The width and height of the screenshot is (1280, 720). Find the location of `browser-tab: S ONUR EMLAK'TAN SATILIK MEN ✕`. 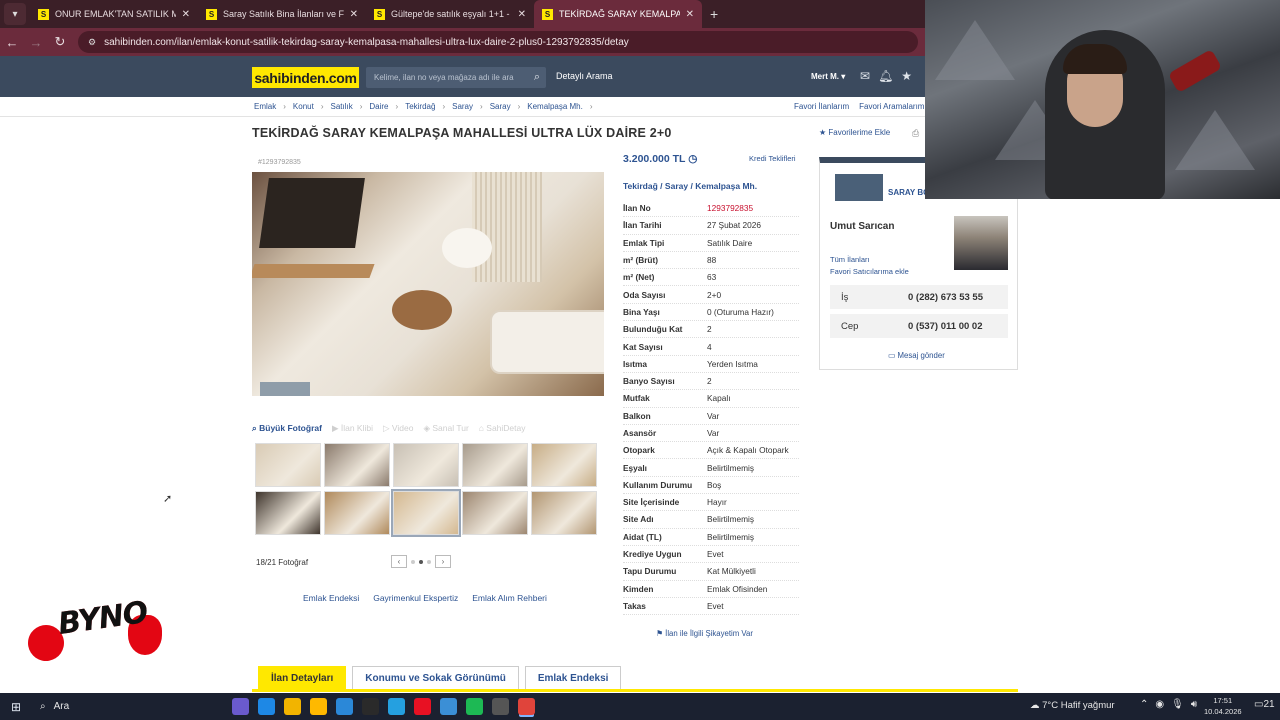

browser-tab: S ONUR EMLAK'TAN SATILIK MEN ✕ is located at coordinates (114, 14).